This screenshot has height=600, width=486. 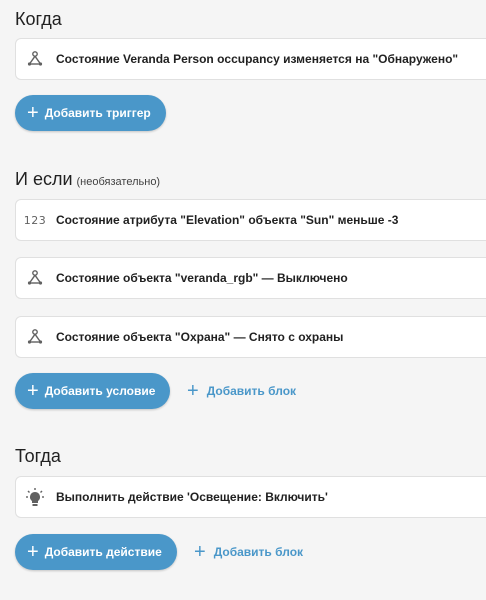 I want to click on numeric-123-icon: 123, so click(x=35, y=220).